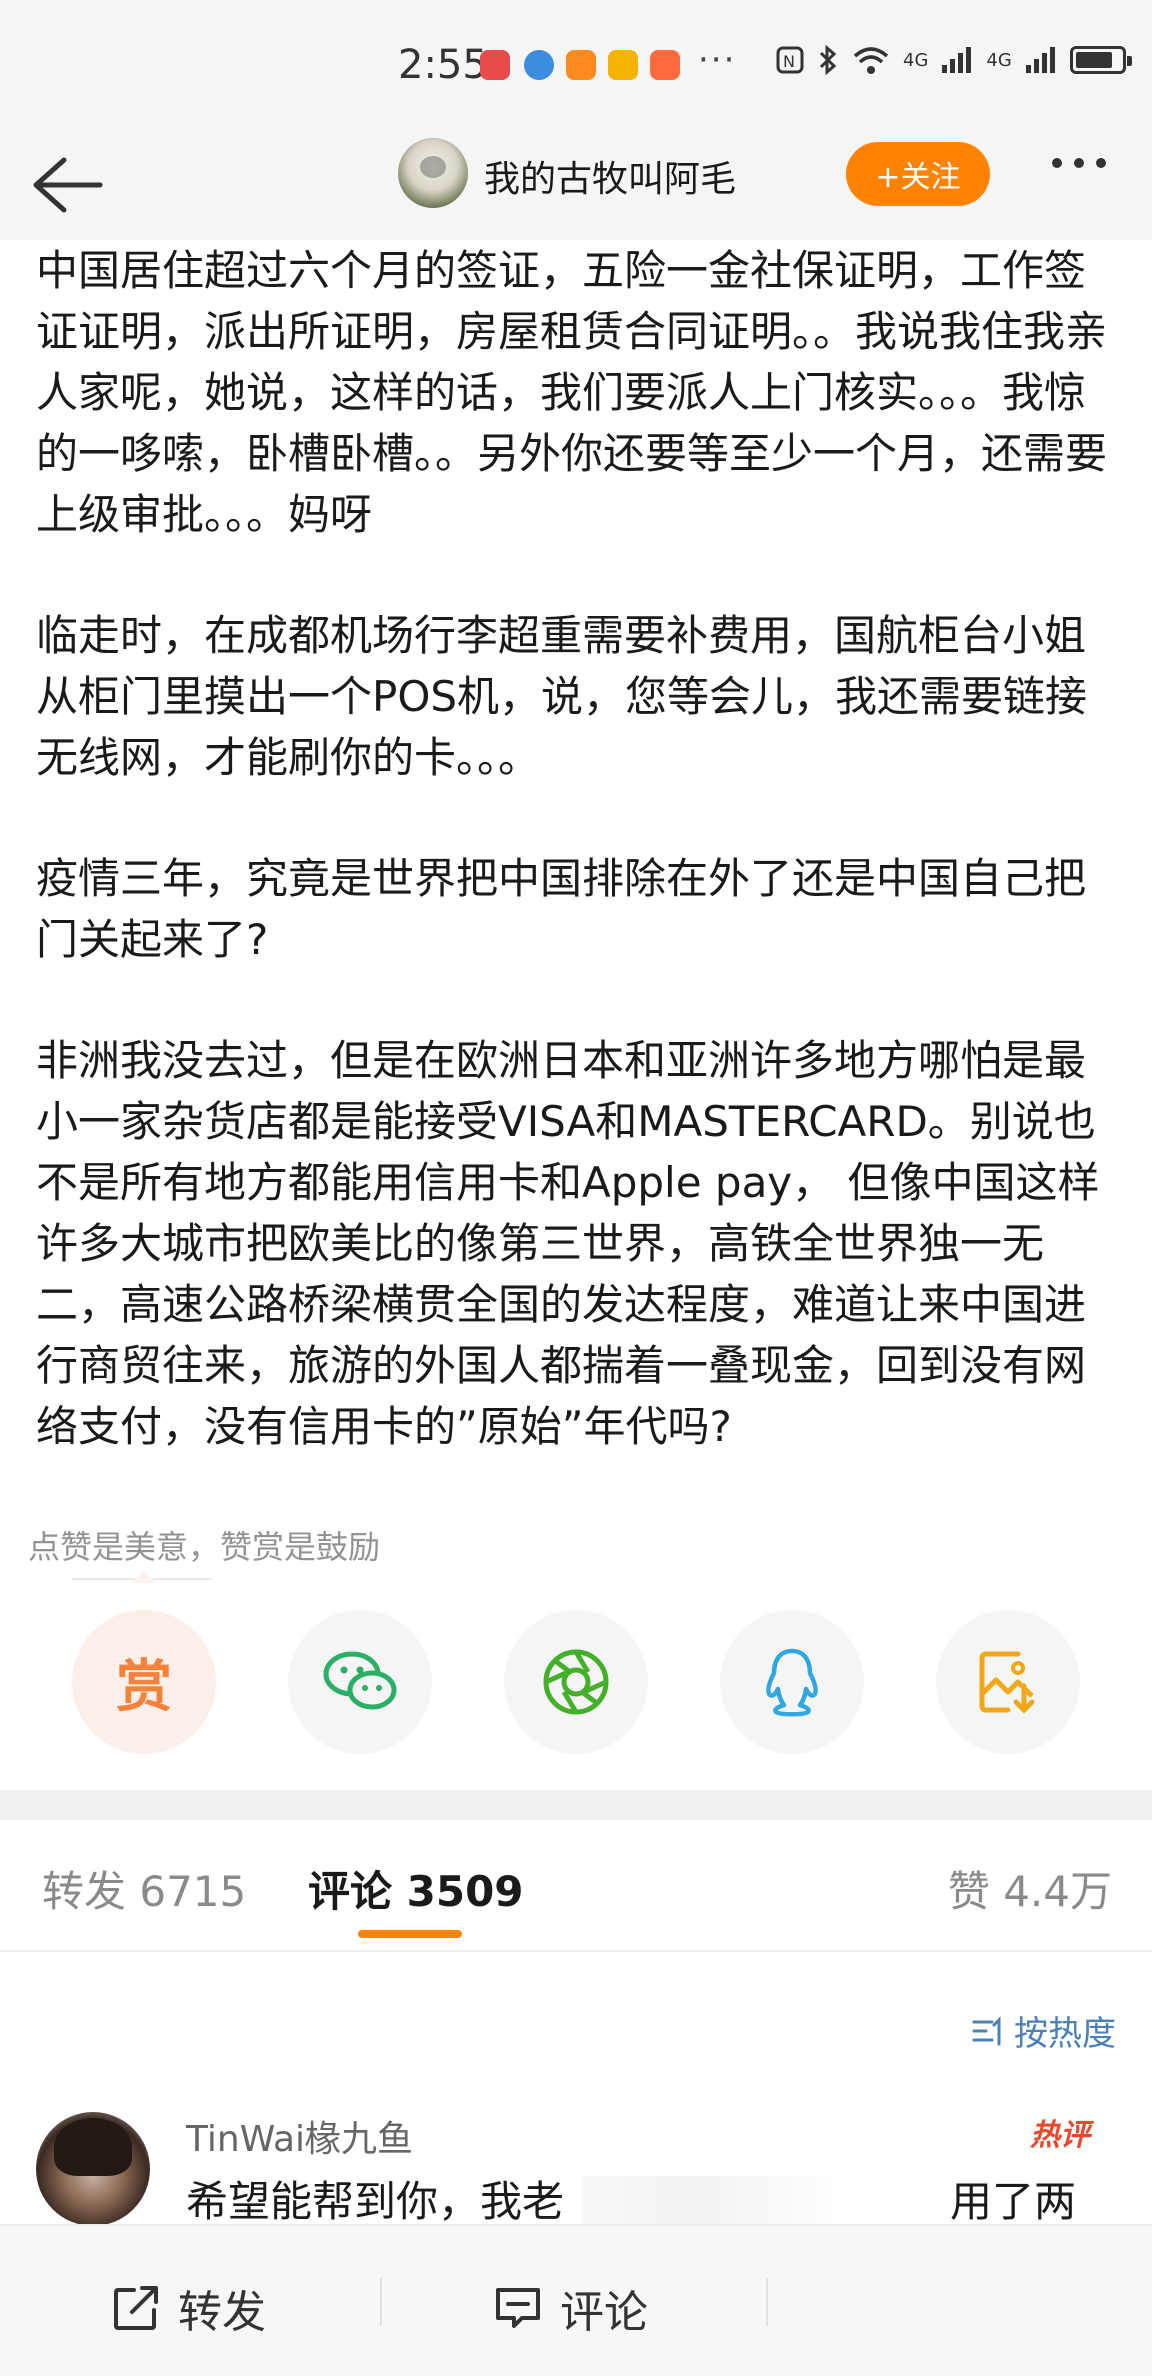 This screenshot has width=1152, height=2376. I want to click on reward-icon: 赏, so click(144, 1687).